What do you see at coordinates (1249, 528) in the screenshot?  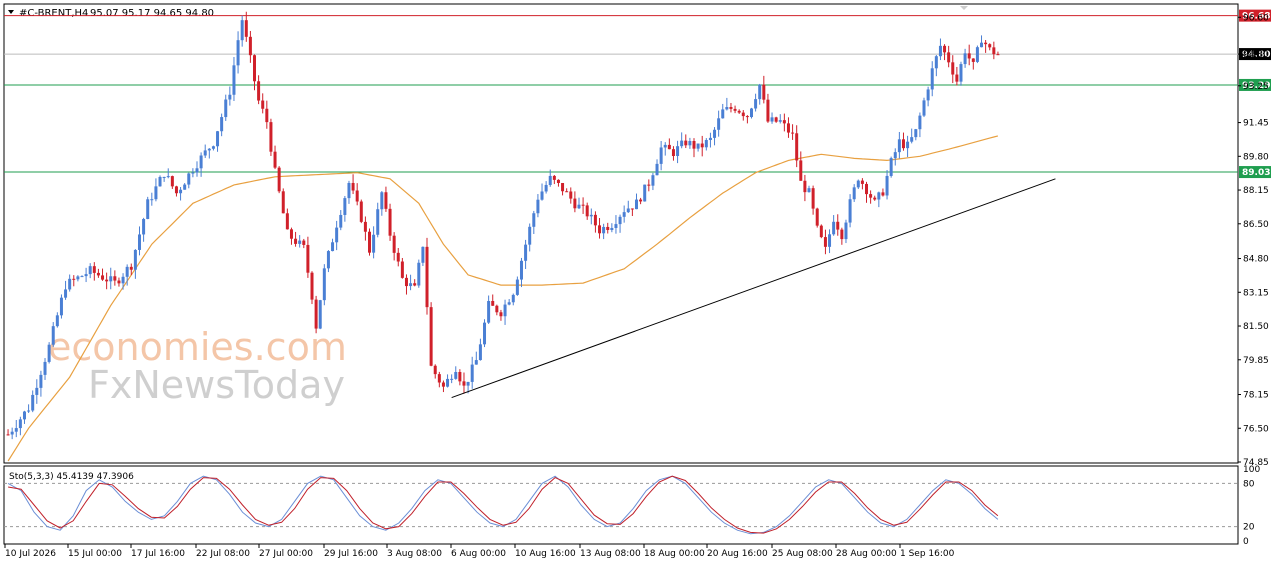 I see `stoch-tick-label: 20` at bounding box center [1249, 528].